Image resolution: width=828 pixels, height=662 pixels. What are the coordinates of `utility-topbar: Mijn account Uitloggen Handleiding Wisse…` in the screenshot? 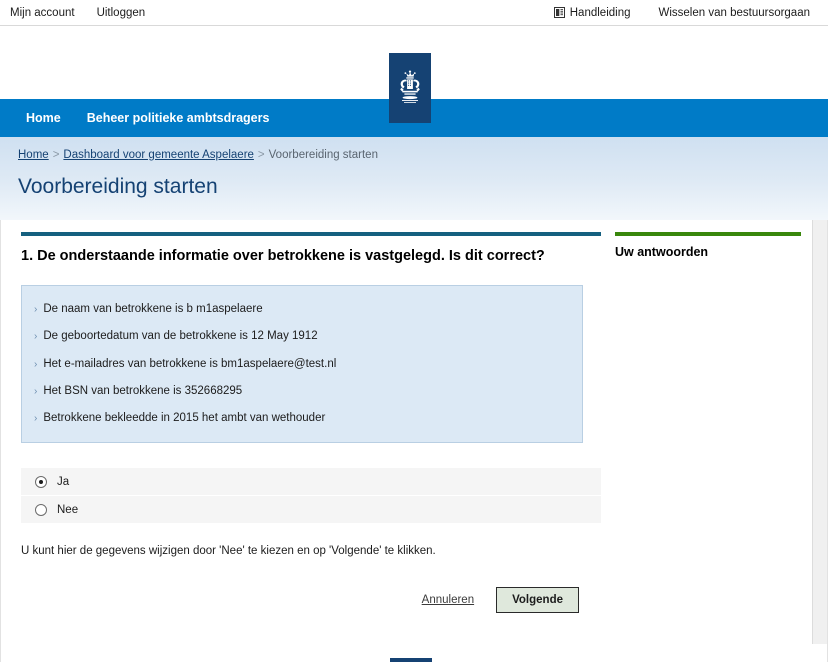 It's located at (414, 13).